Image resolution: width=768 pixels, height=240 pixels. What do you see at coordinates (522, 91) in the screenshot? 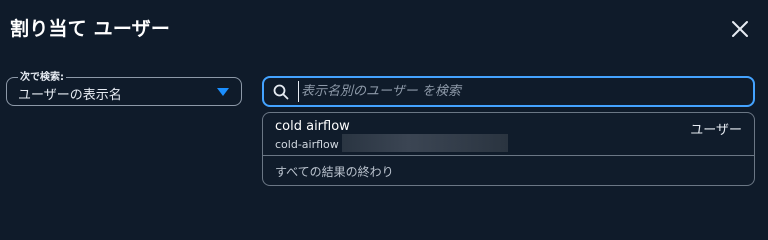
I see `search-input` at bounding box center [522, 91].